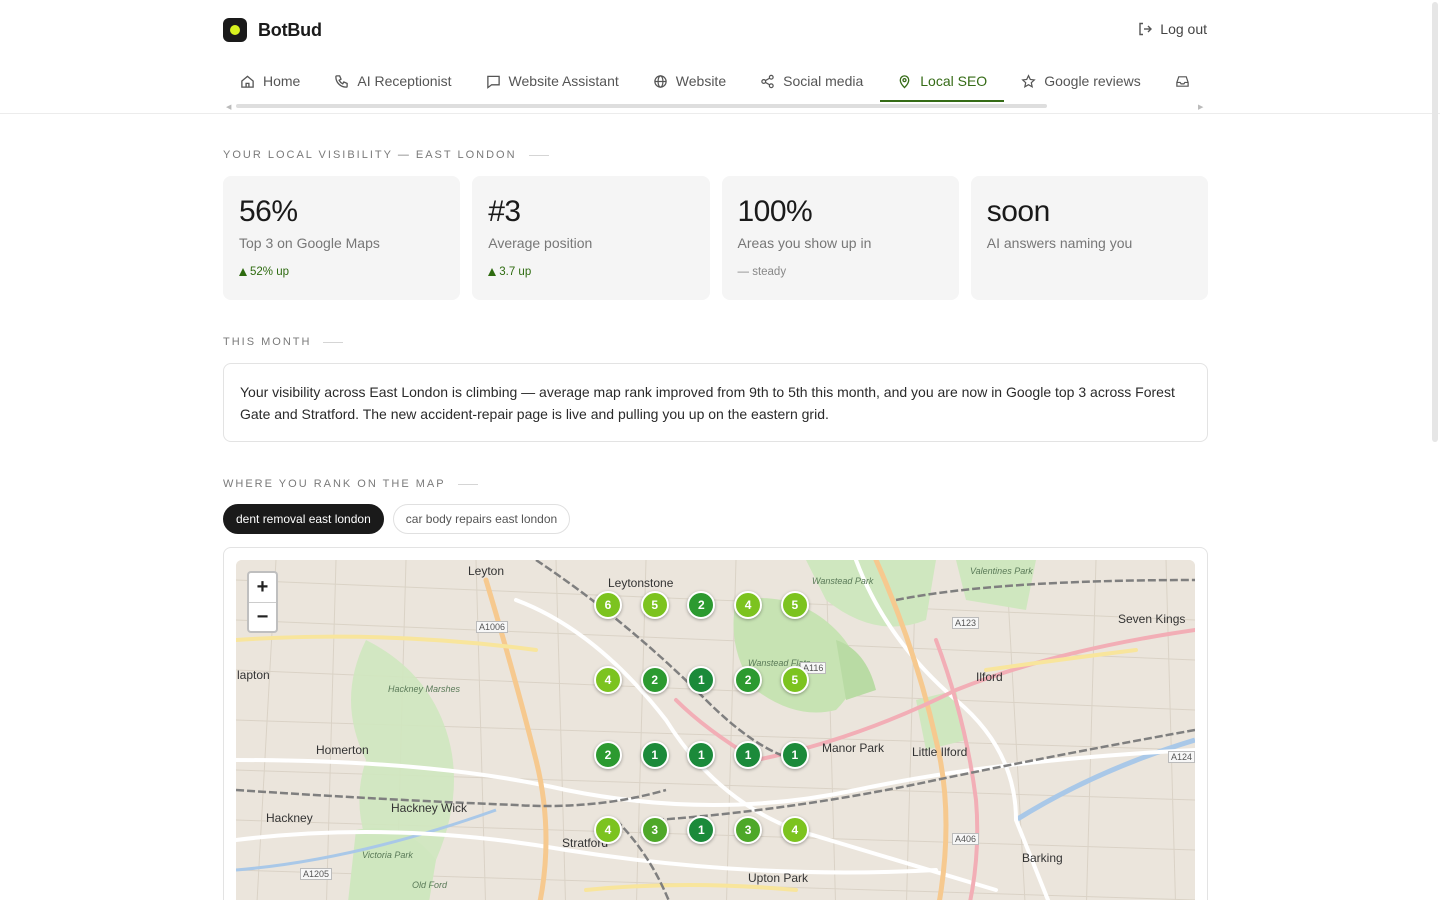 This screenshot has width=1440, height=900. I want to click on stat-label: Top 3 on Google Maps, so click(309, 243).